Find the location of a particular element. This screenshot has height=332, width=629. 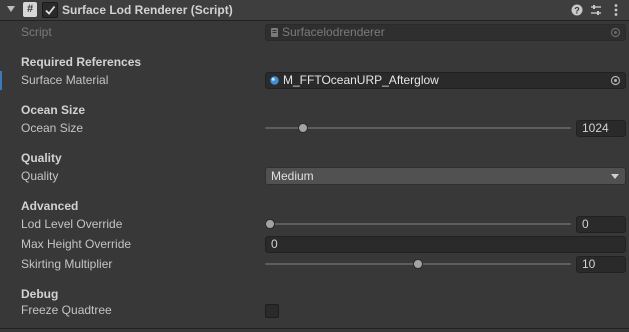

lod-level-slider-thumb is located at coordinates (270, 224).